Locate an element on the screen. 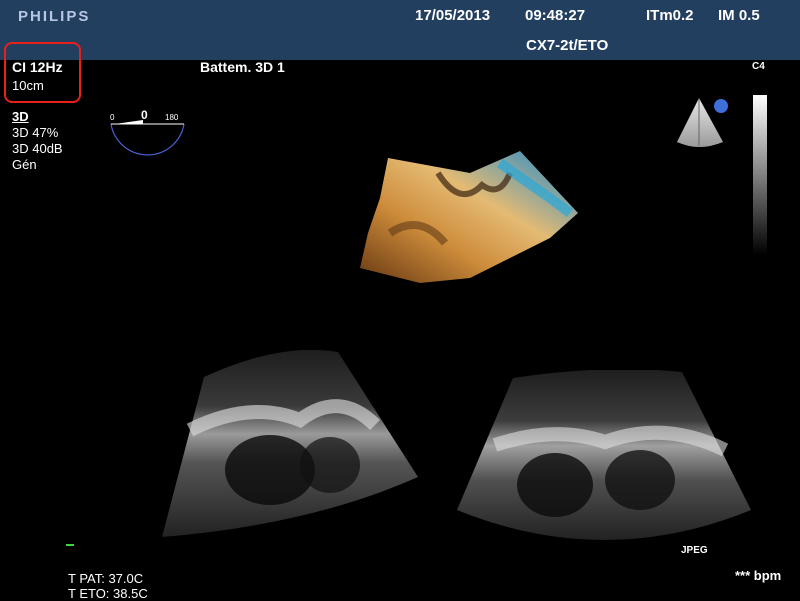  compress-value: 3D 40dB is located at coordinates (37, 148).